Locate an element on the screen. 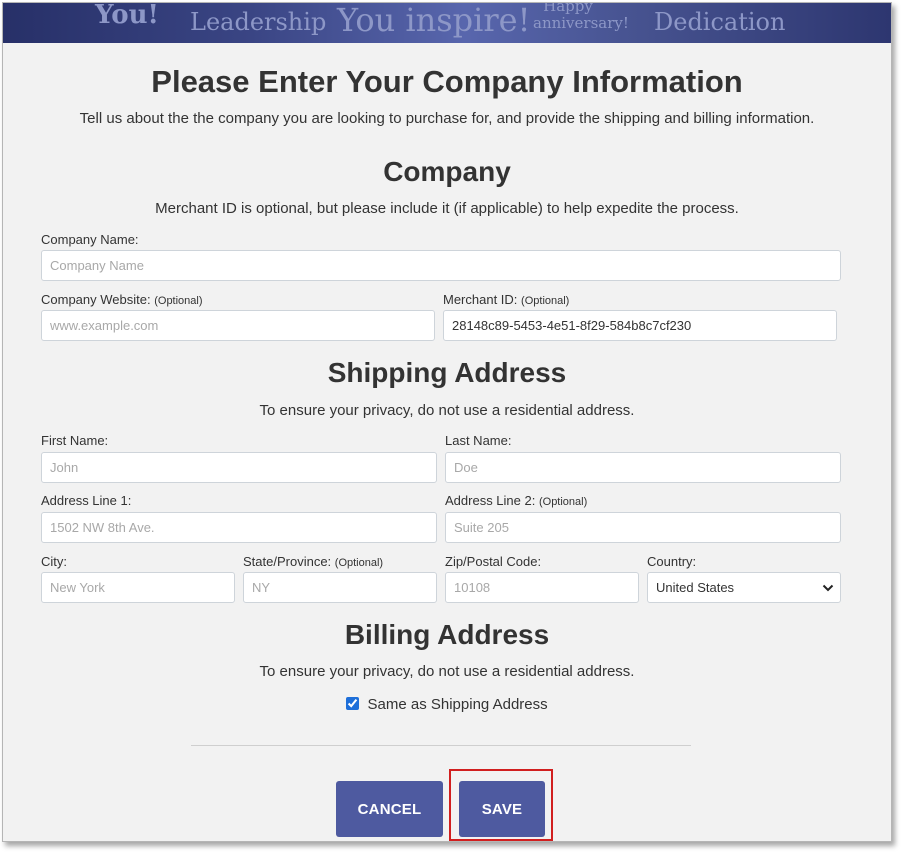  merchant-id-input is located at coordinates (640, 325).